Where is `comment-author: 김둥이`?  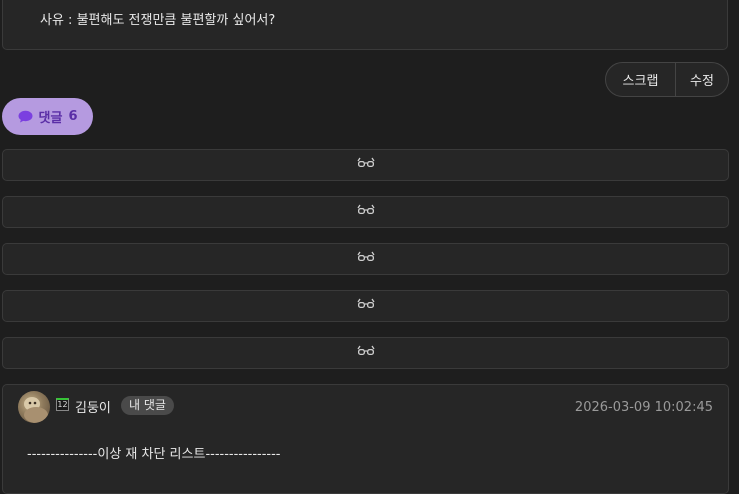
comment-author: 김둥이 is located at coordinates (93, 406).